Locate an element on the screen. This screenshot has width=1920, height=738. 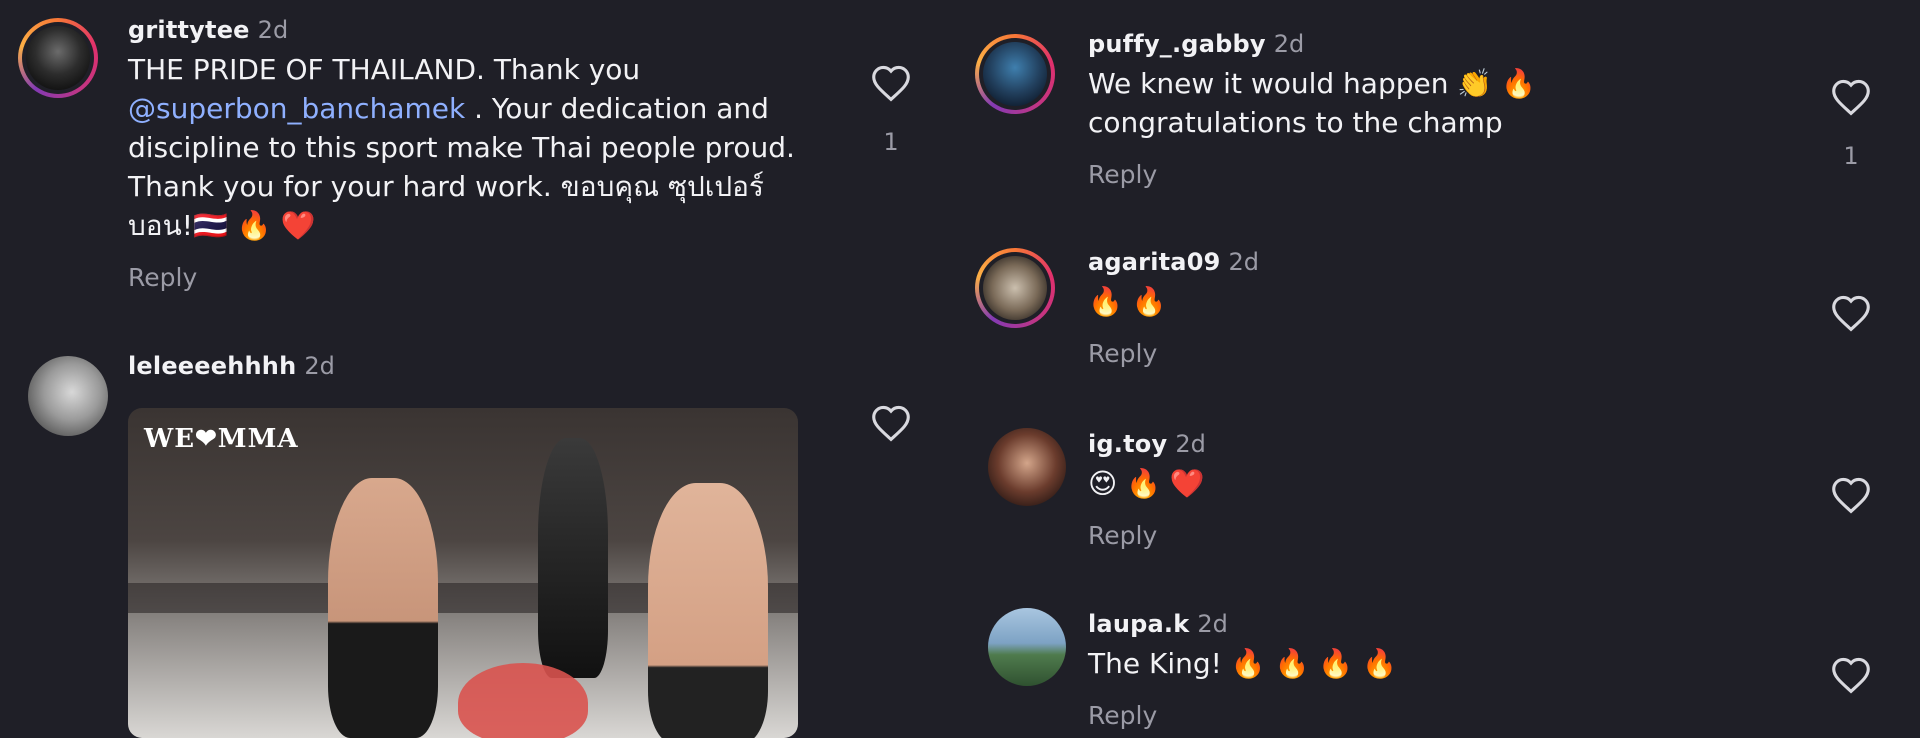
heart-logo-floor is located at coordinates (523, 700).